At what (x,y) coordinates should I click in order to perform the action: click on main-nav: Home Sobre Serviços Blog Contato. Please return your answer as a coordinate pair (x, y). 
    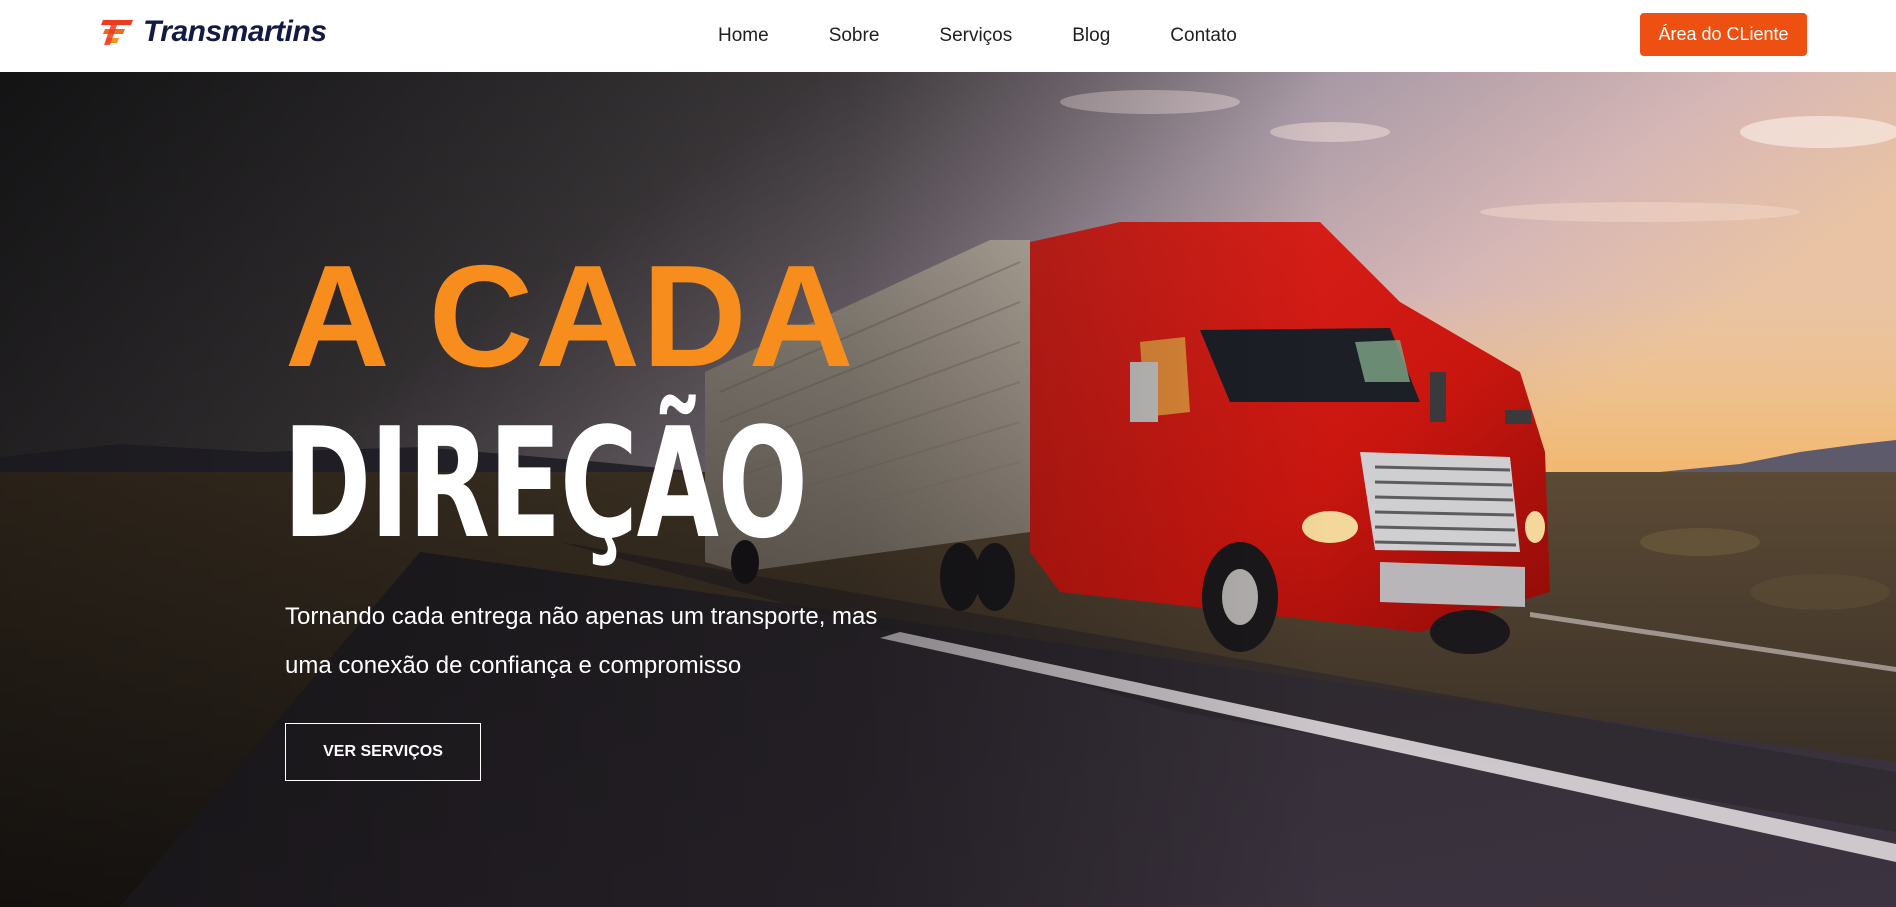
    Looking at the image, I should click on (977, 36).